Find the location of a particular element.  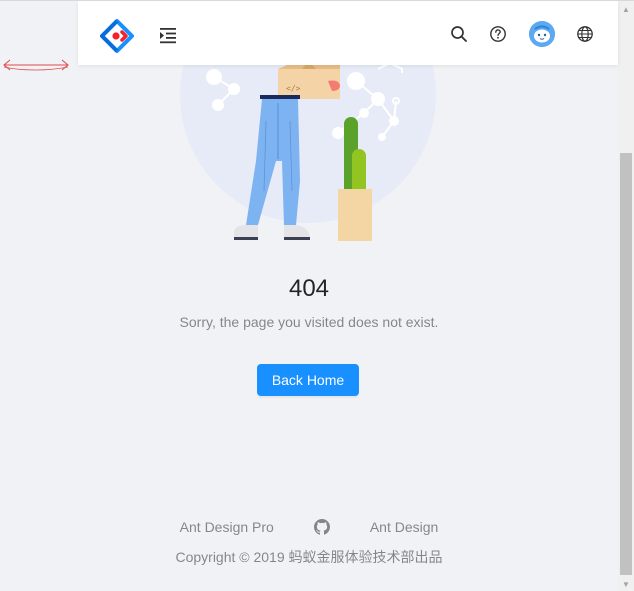

global-header is located at coordinates (348, 33).